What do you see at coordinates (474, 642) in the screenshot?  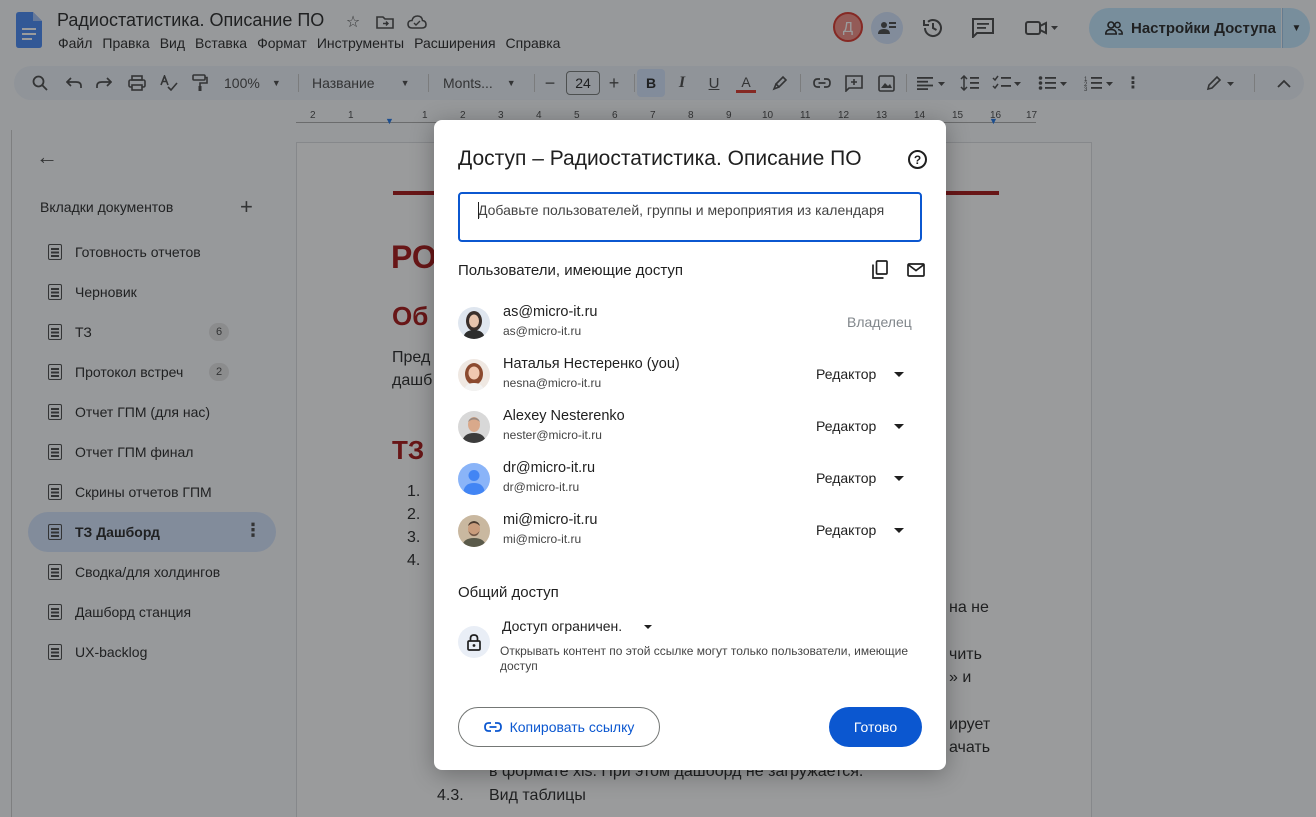 I see `lock-icon` at bounding box center [474, 642].